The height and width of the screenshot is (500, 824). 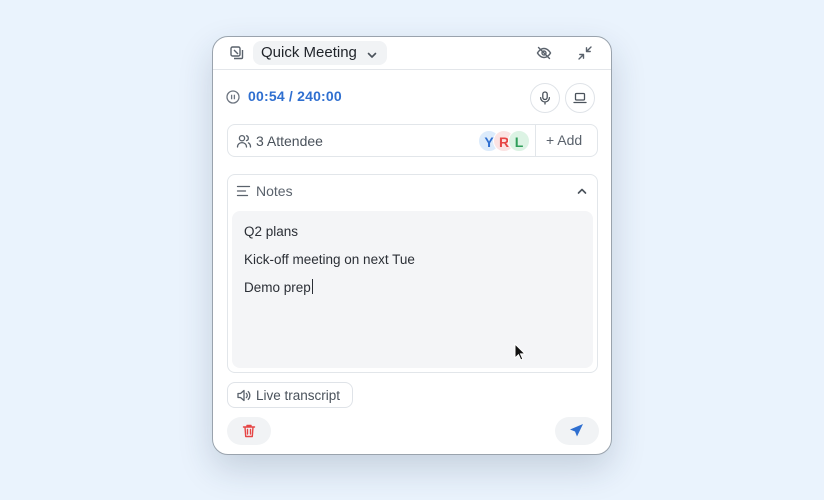 I want to click on laptop-icon, so click(x=580, y=98).